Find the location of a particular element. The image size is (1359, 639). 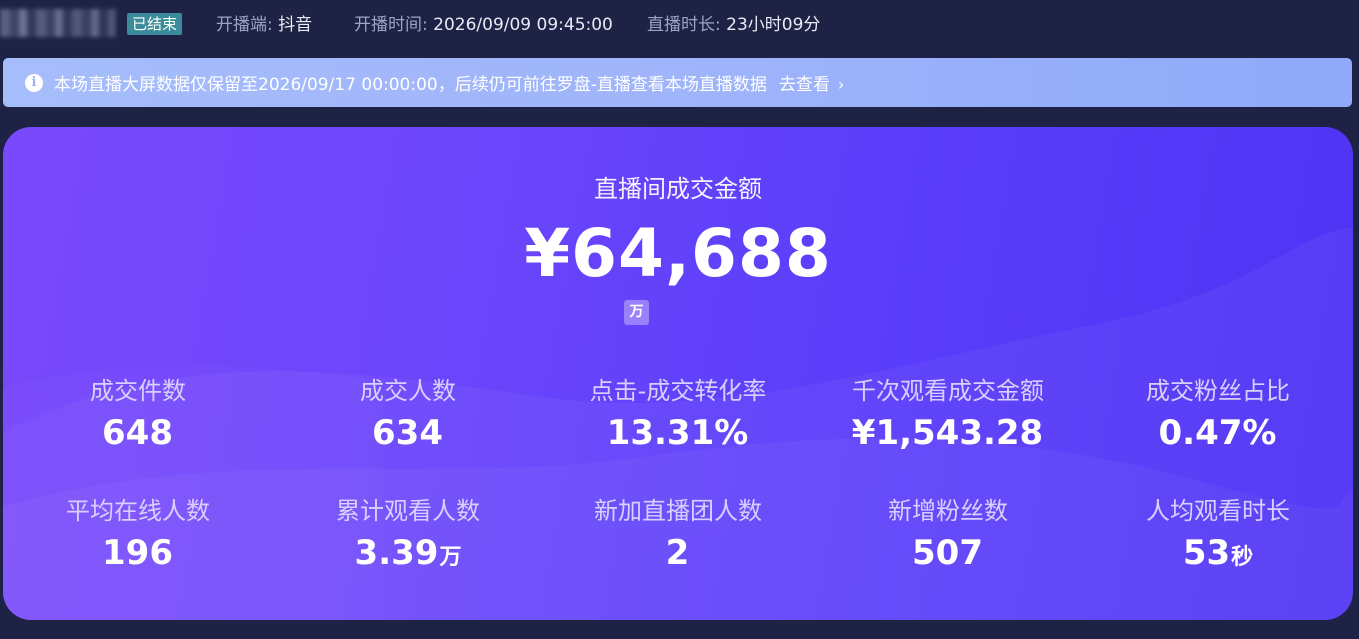

metric-value: 648 is located at coordinates (137, 433).